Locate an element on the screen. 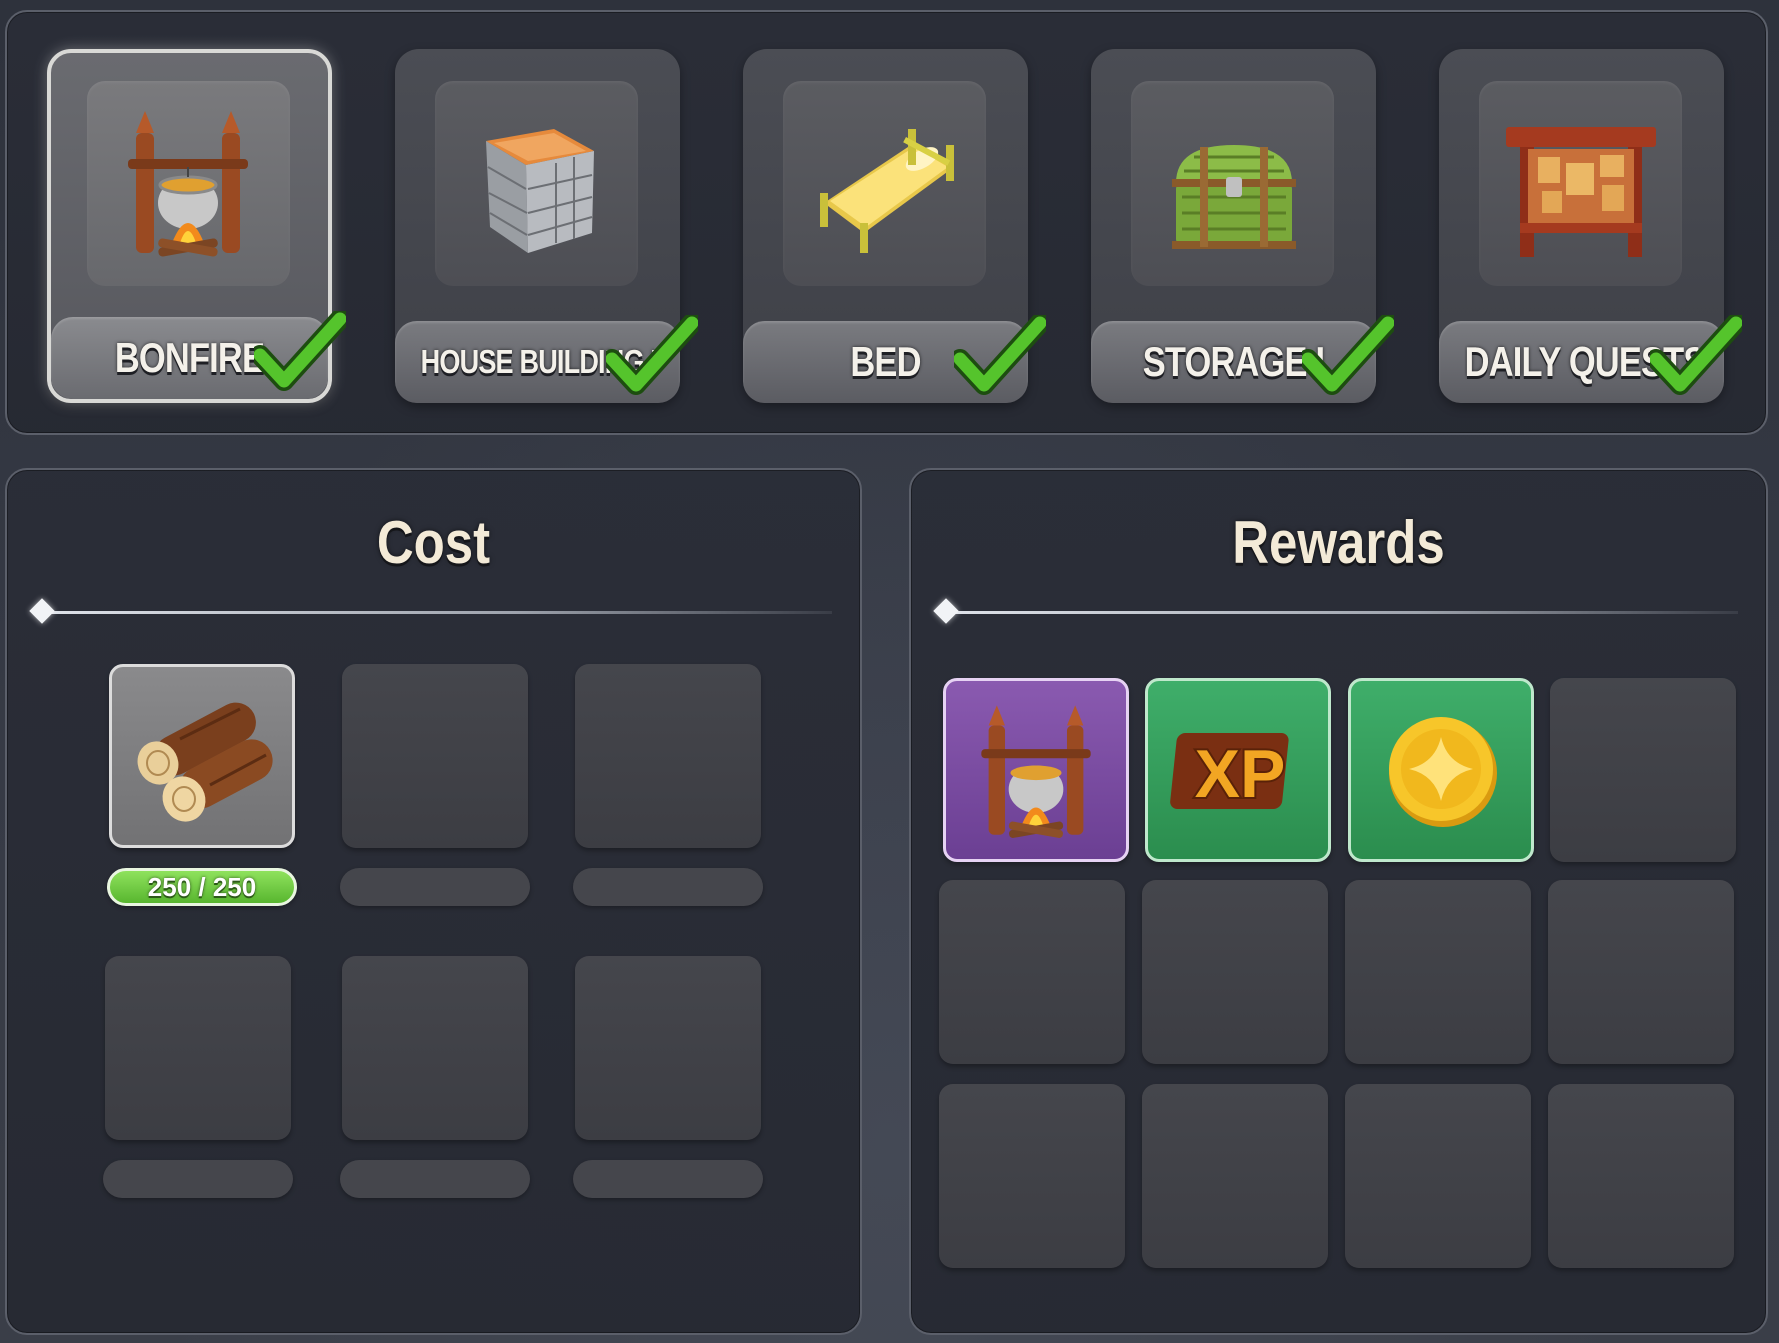  cost-slot-wood is located at coordinates (202, 756).